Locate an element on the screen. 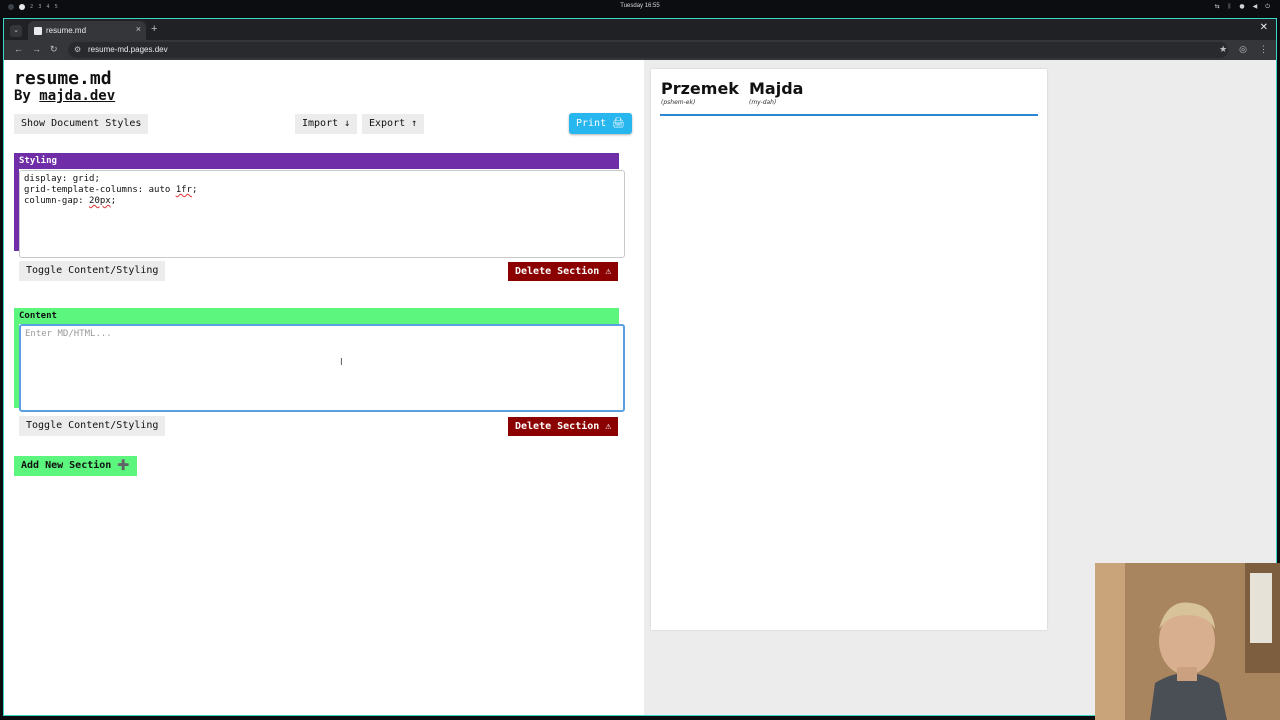  add-new-section-button: Add New Section ➕ is located at coordinates (75, 466).